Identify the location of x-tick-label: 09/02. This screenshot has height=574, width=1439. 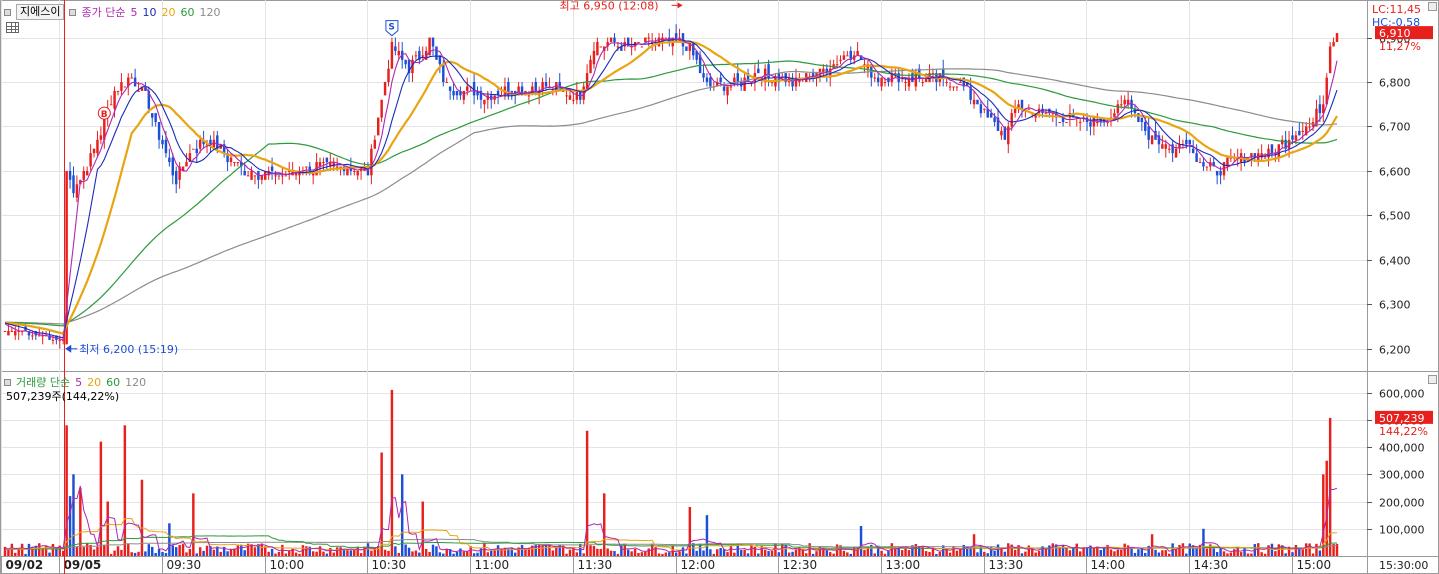
(25, 565).